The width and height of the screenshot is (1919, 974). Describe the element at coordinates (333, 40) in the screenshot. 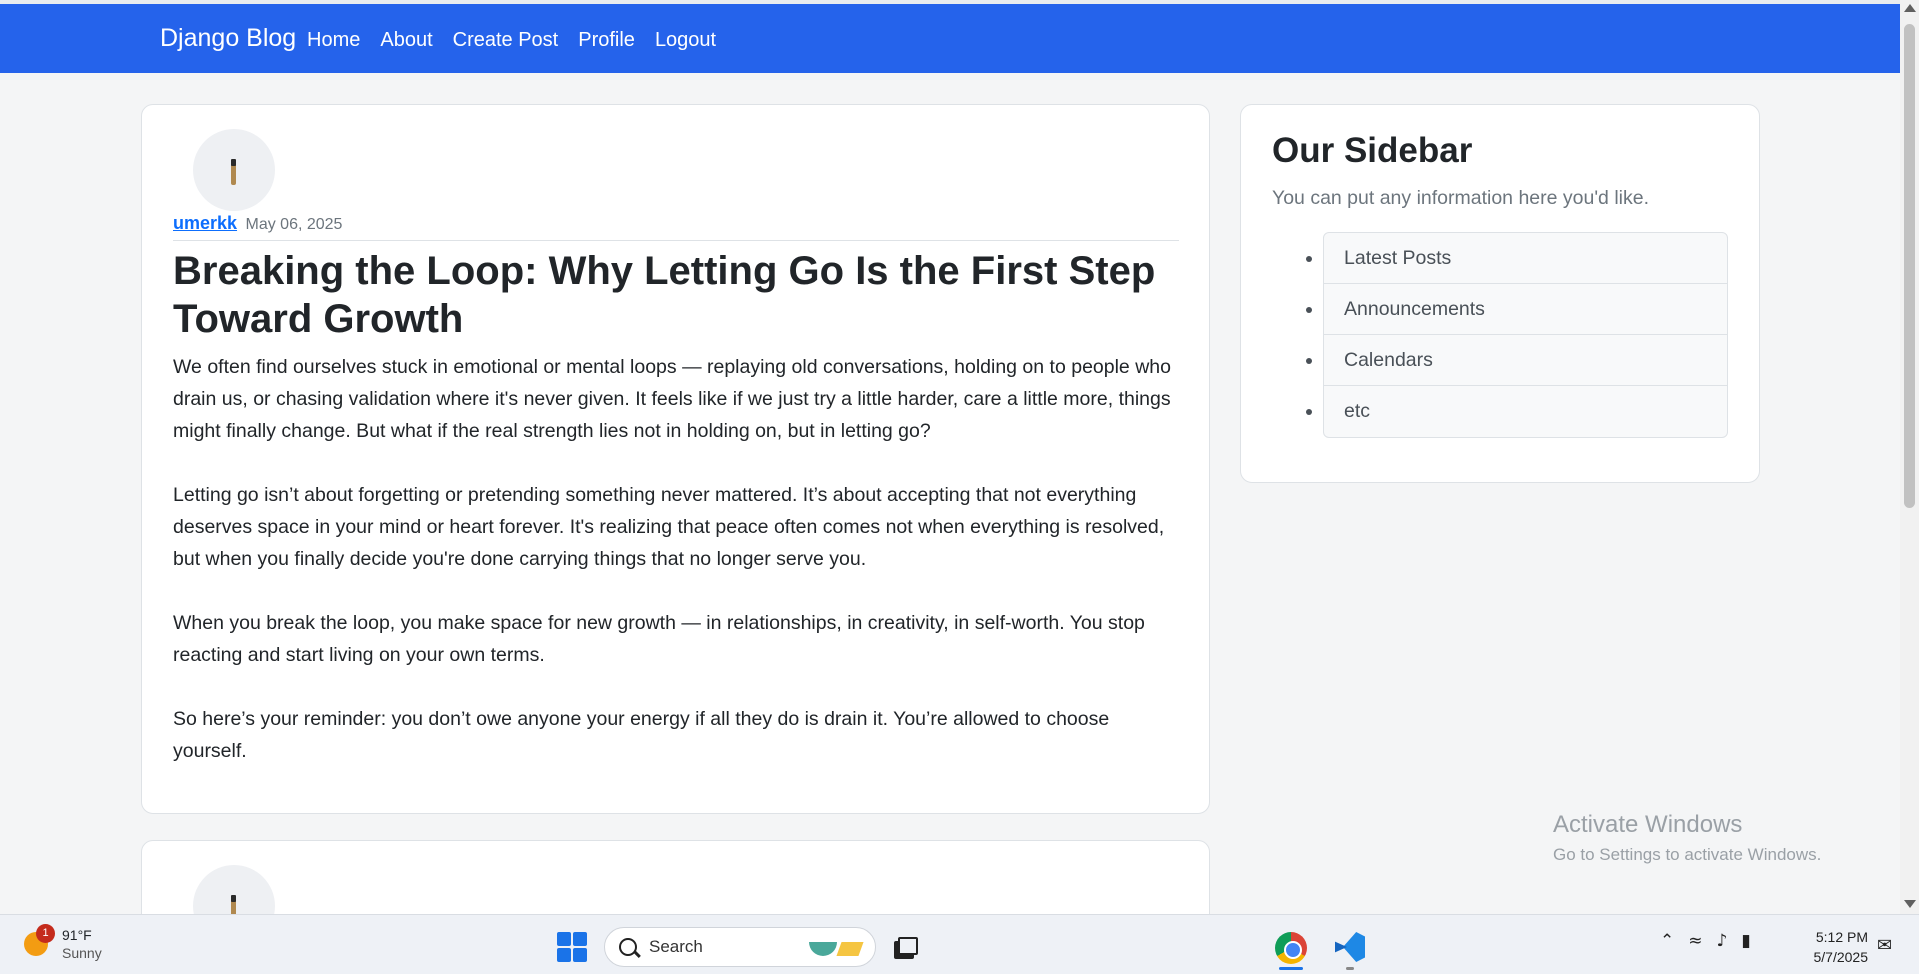

I see `nav-link-home: Home` at that location.